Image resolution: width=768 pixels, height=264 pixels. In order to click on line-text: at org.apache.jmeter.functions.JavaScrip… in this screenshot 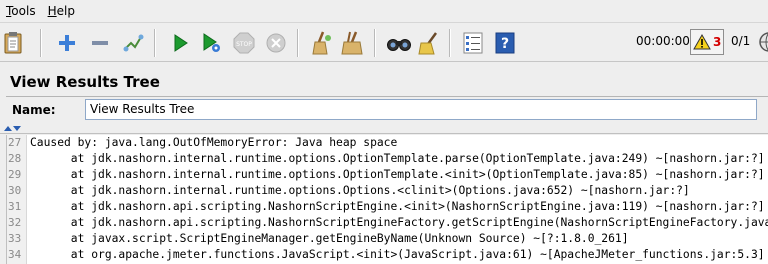, I will do `click(397, 254)`.